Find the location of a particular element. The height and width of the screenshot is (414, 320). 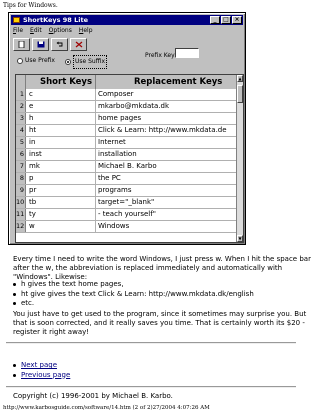

short-key-cell: pr is located at coordinates (61, 190).